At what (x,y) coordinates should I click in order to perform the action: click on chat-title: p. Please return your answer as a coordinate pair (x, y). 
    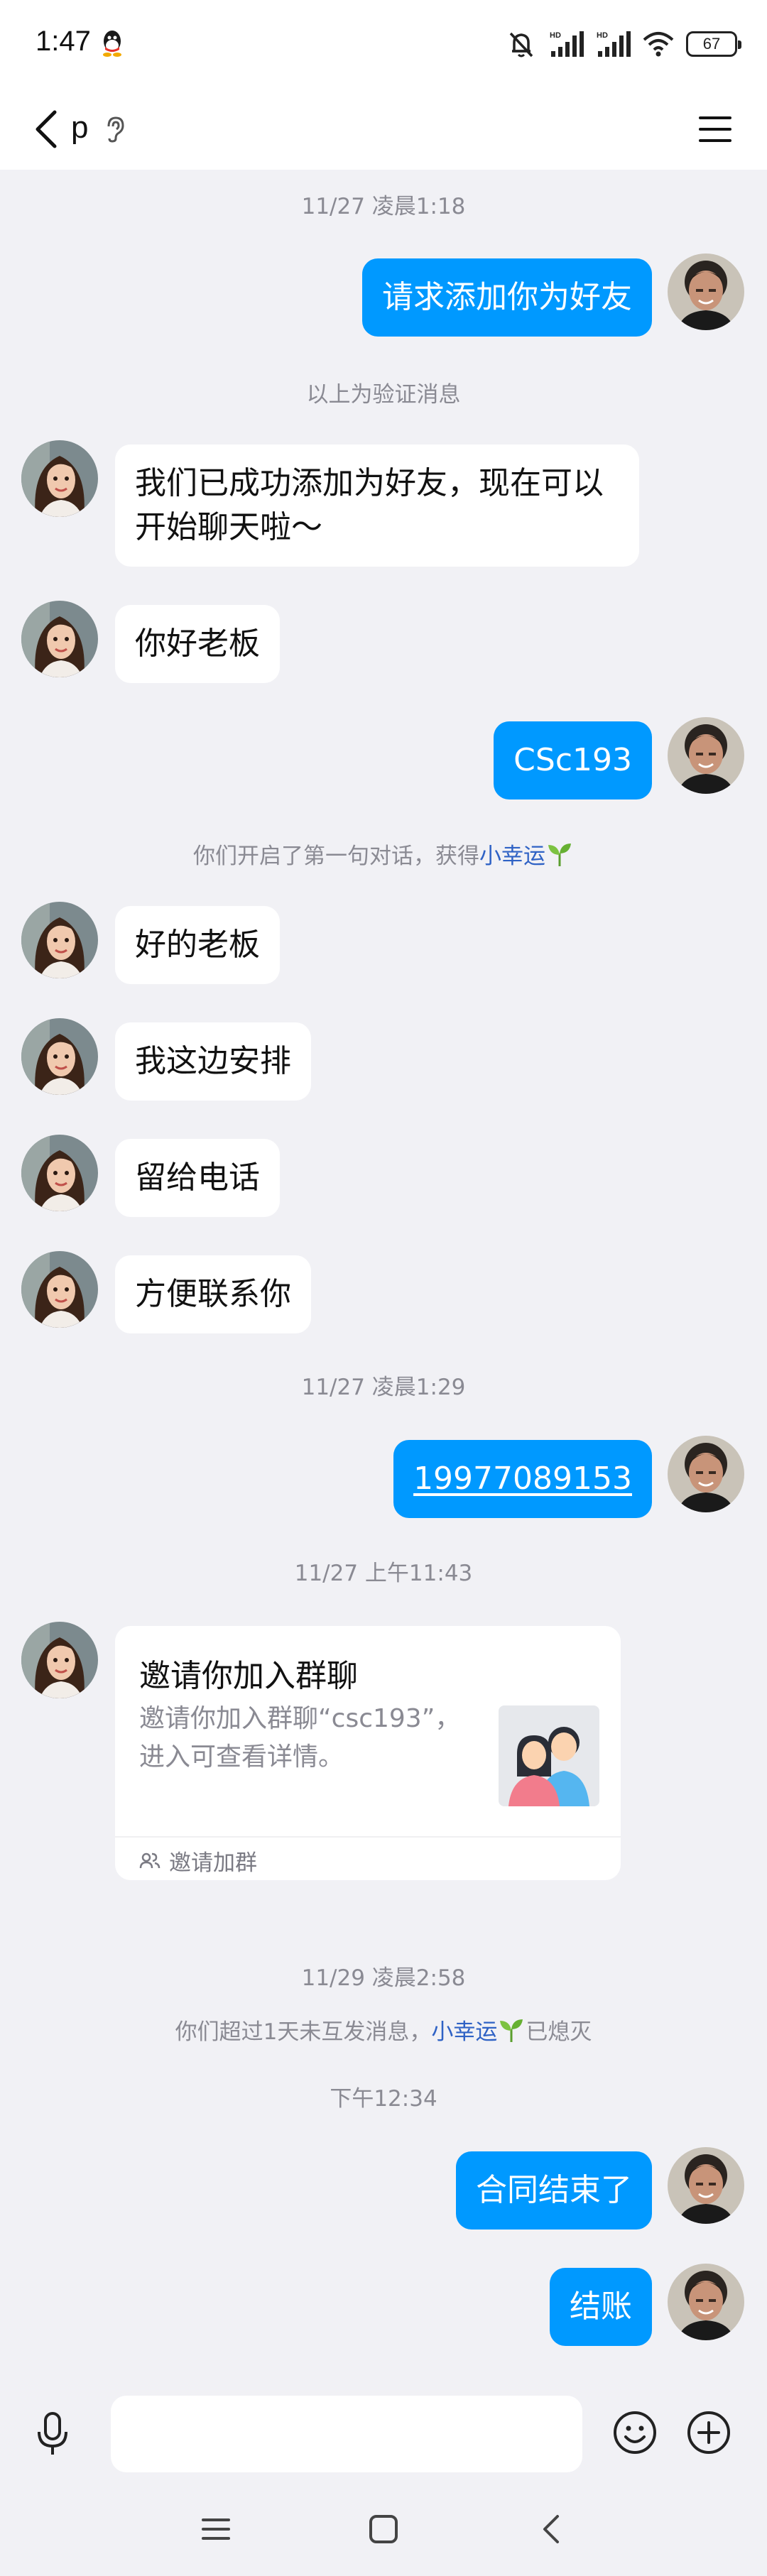
    Looking at the image, I should click on (79, 128).